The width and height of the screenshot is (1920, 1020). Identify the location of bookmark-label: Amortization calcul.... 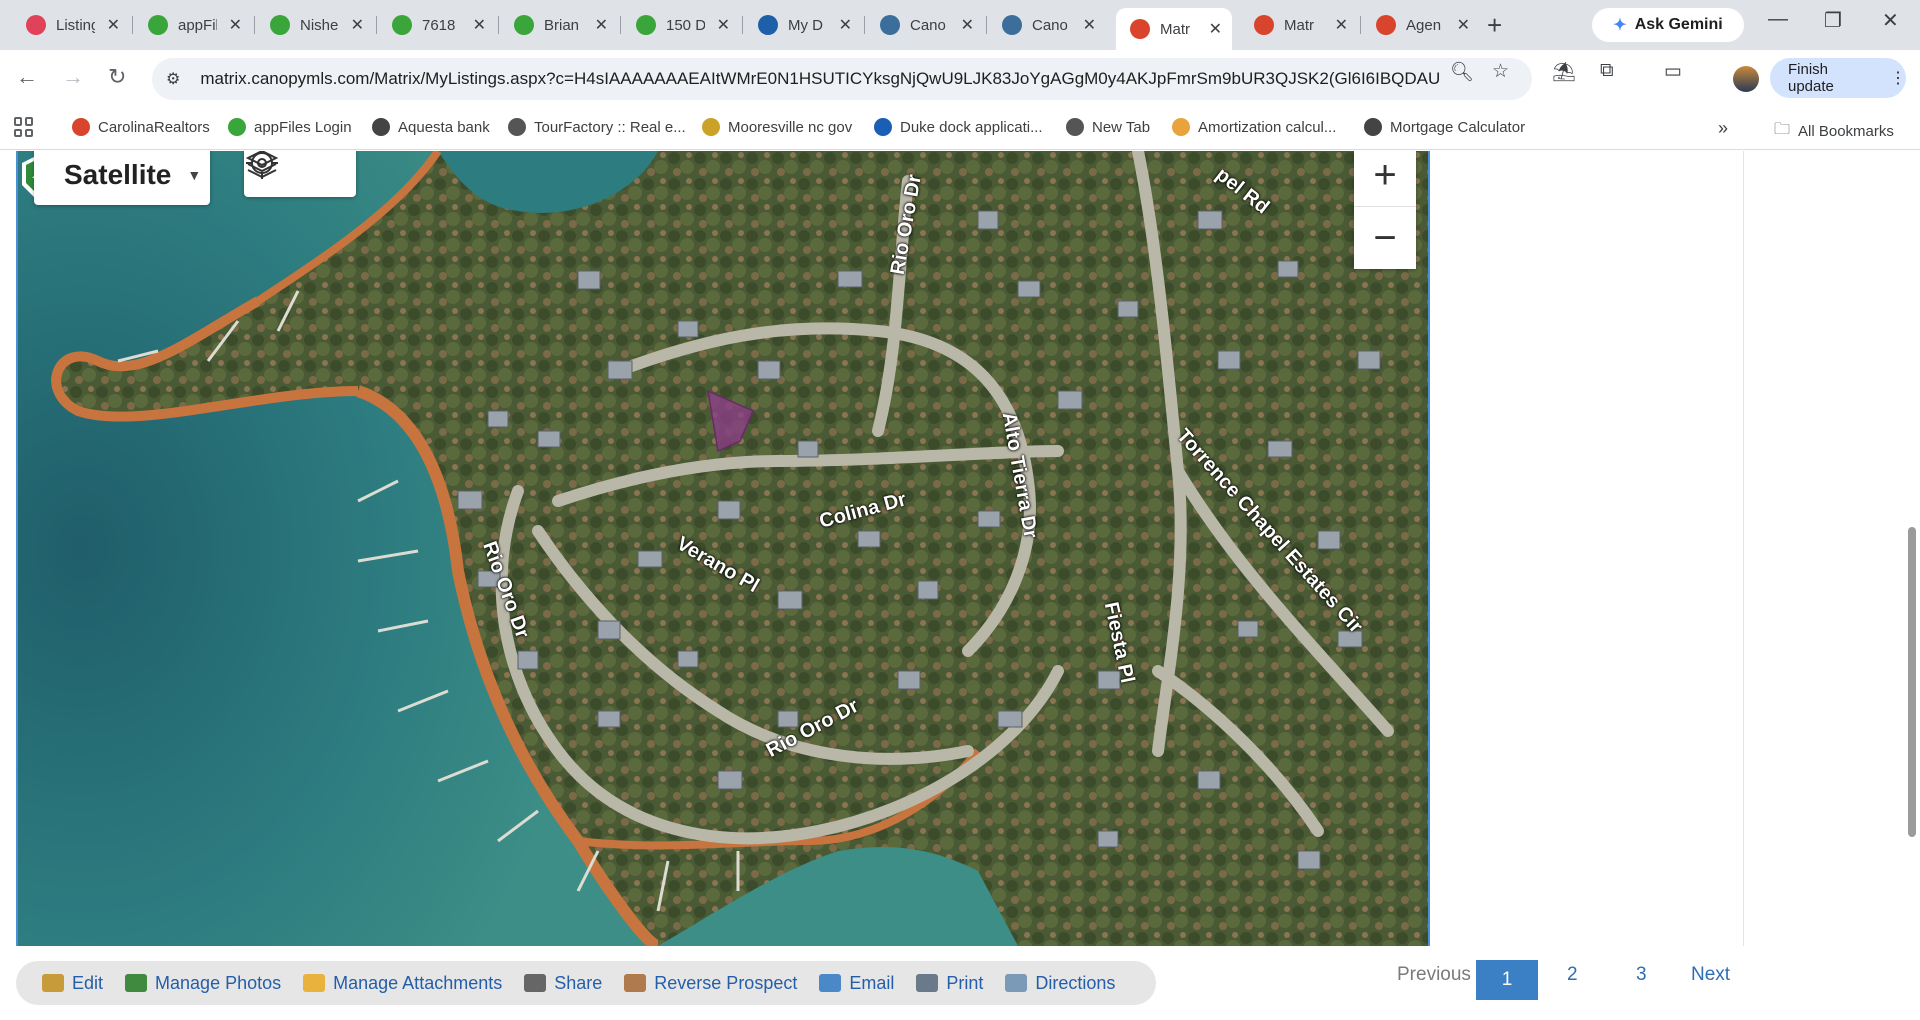
(1267, 127).